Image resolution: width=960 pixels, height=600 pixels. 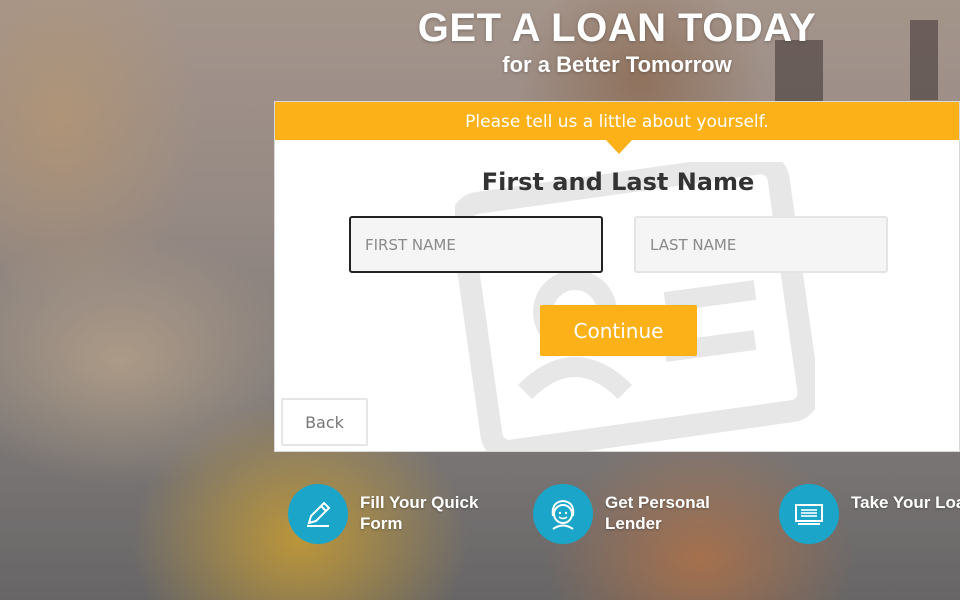 I want to click on first-name-input, so click(x=476, y=244).